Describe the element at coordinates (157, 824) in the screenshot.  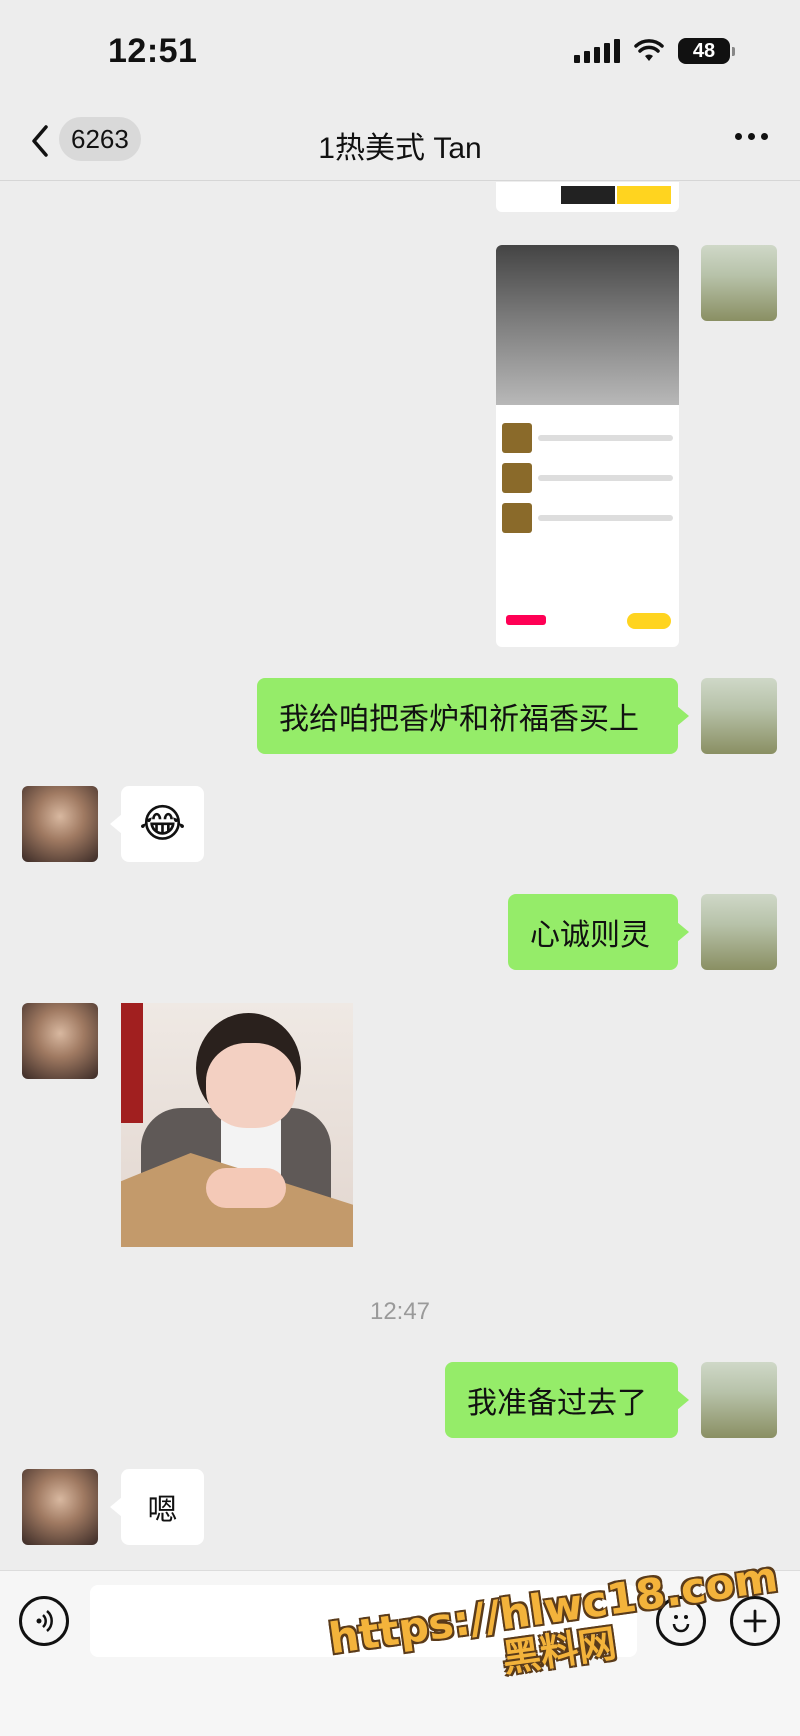
I see `emoji-message: 😂` at that location.